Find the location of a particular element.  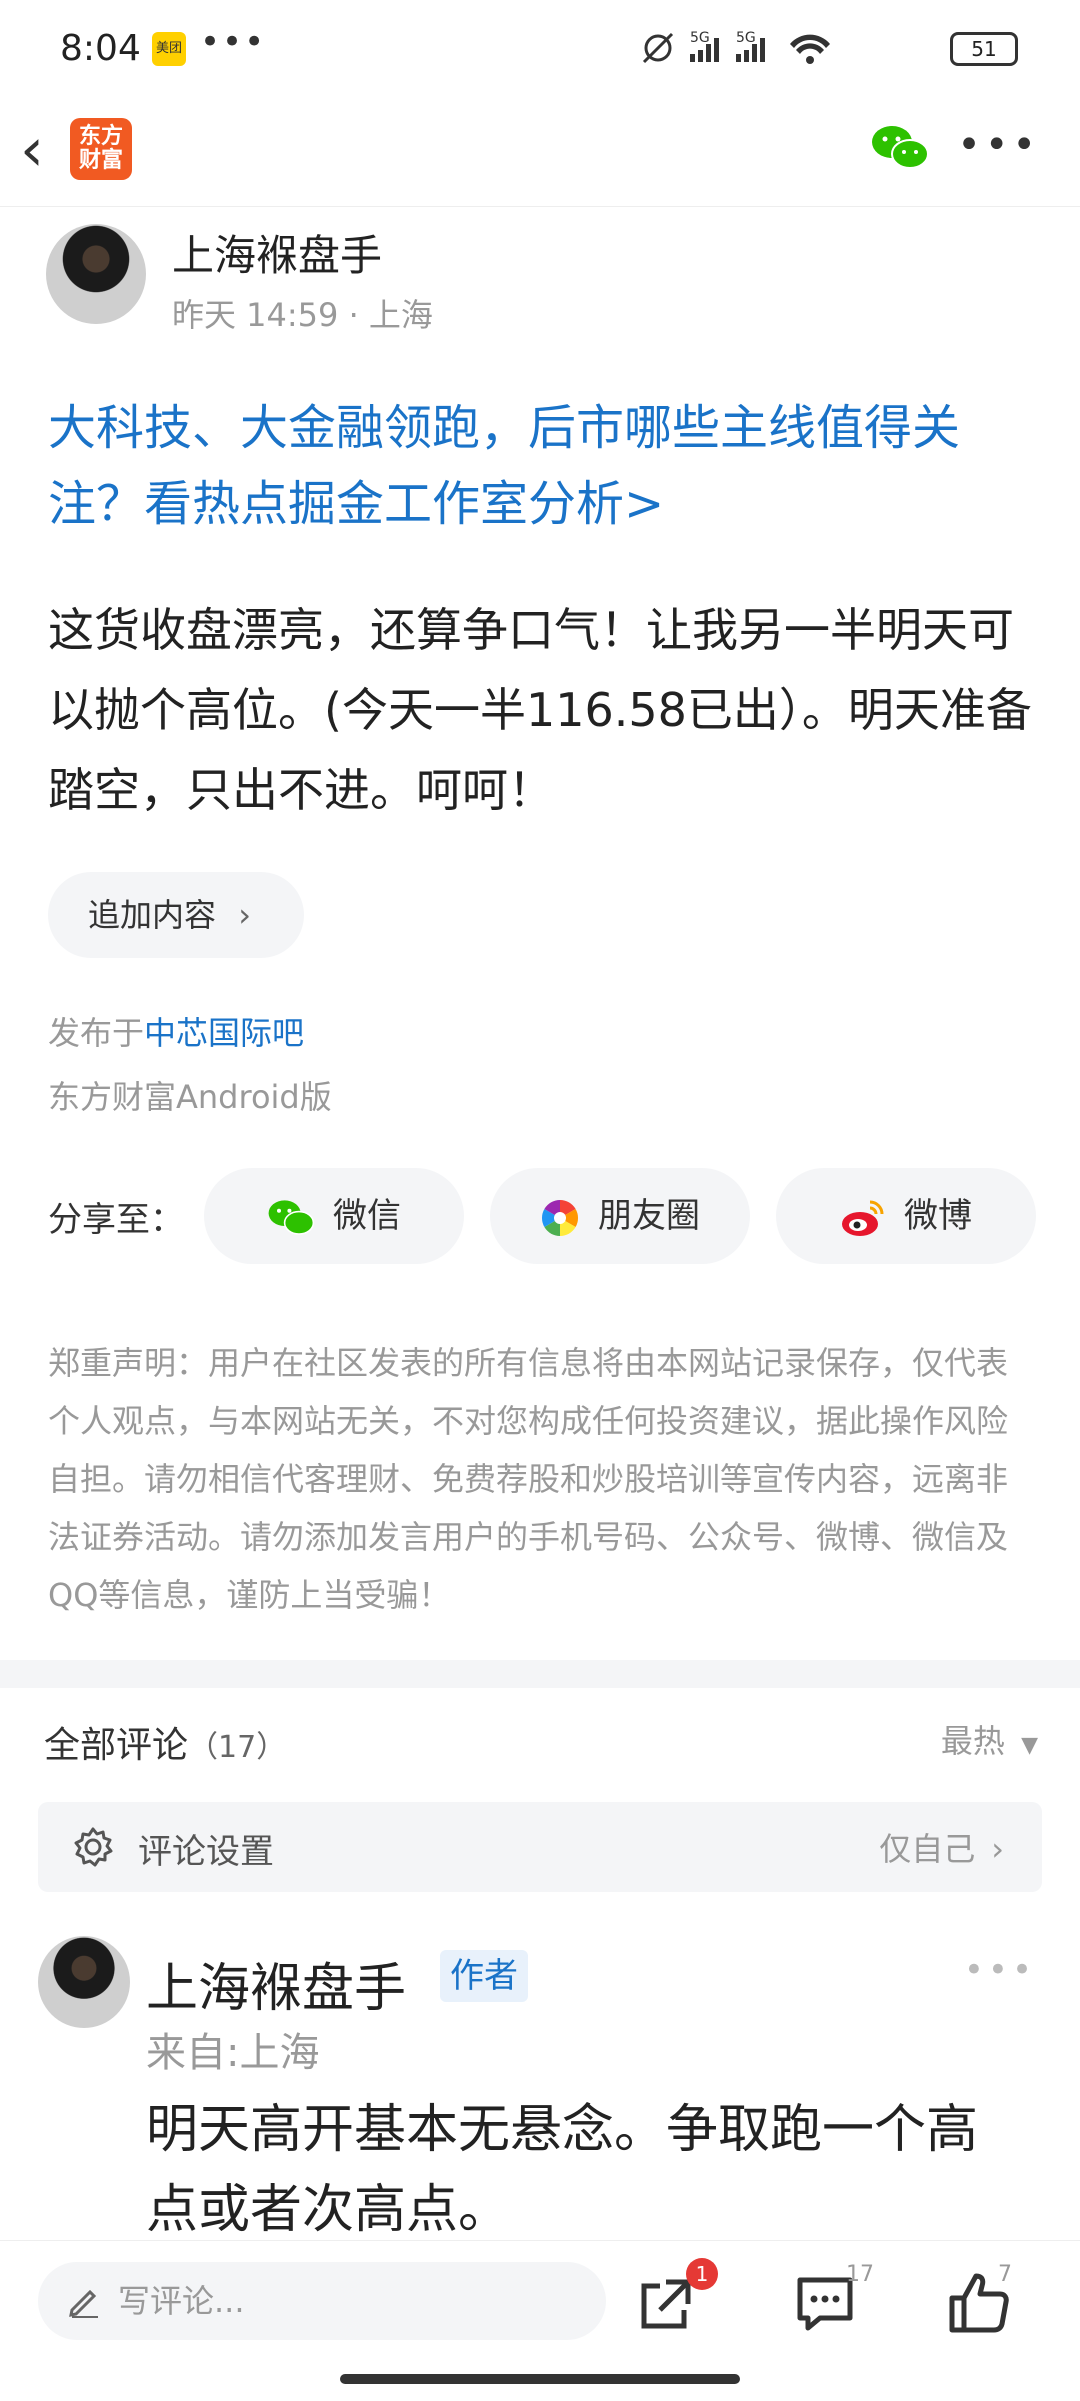

more-notifications-icon: ••• is located at coordinates (233, 42).